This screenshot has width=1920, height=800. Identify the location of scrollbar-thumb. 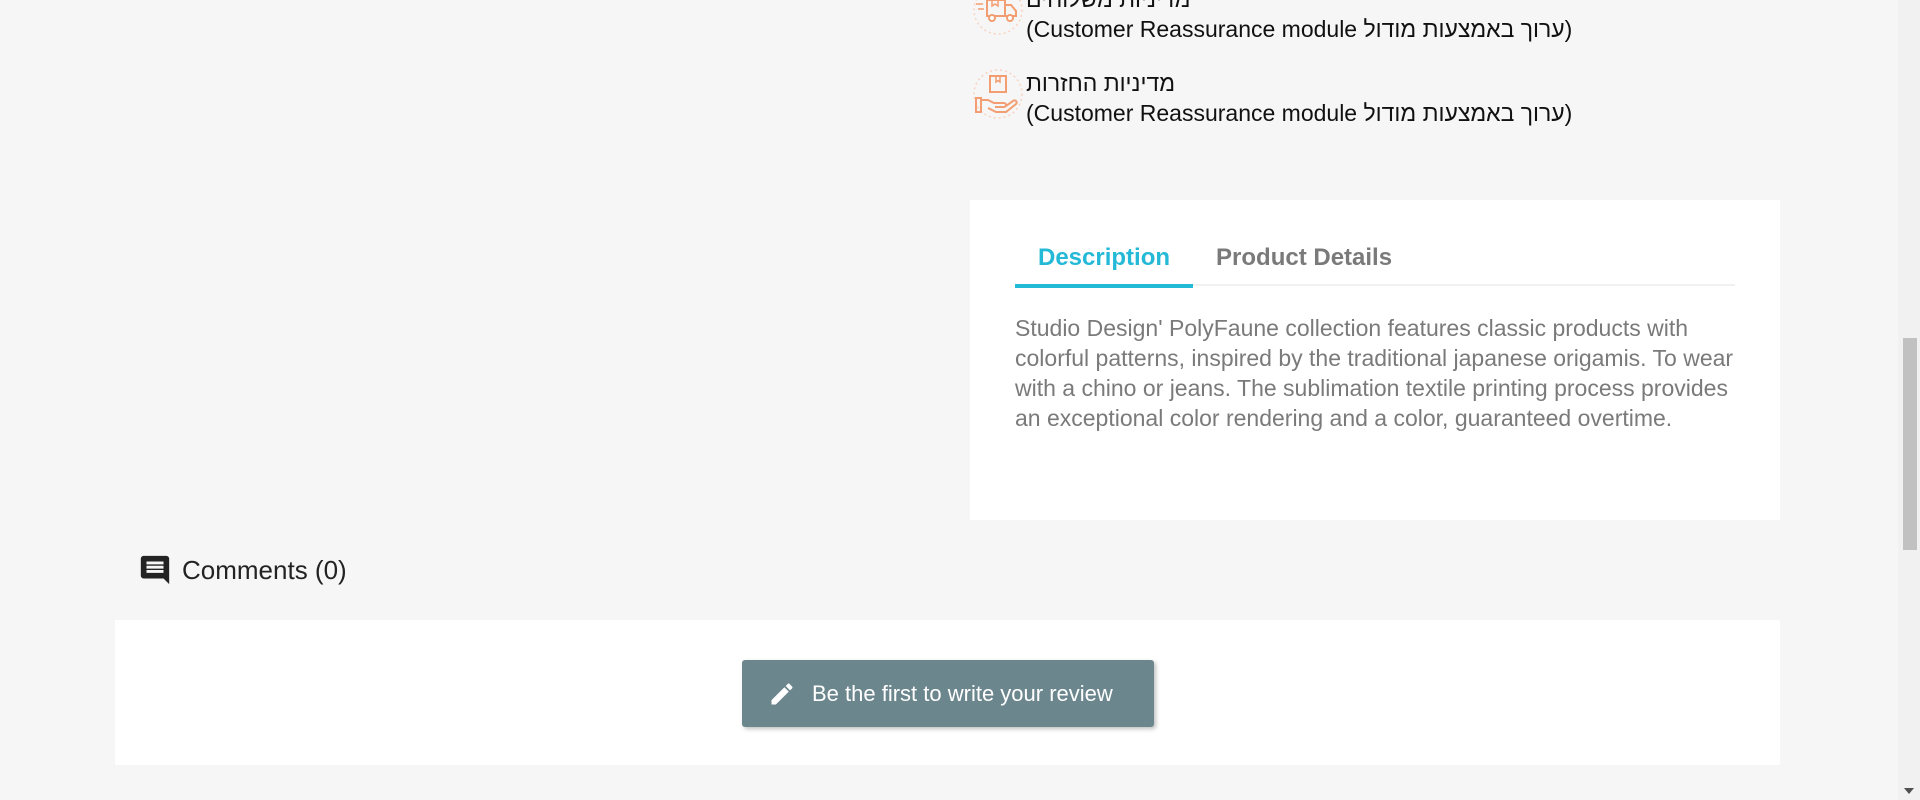
(1910, 444).